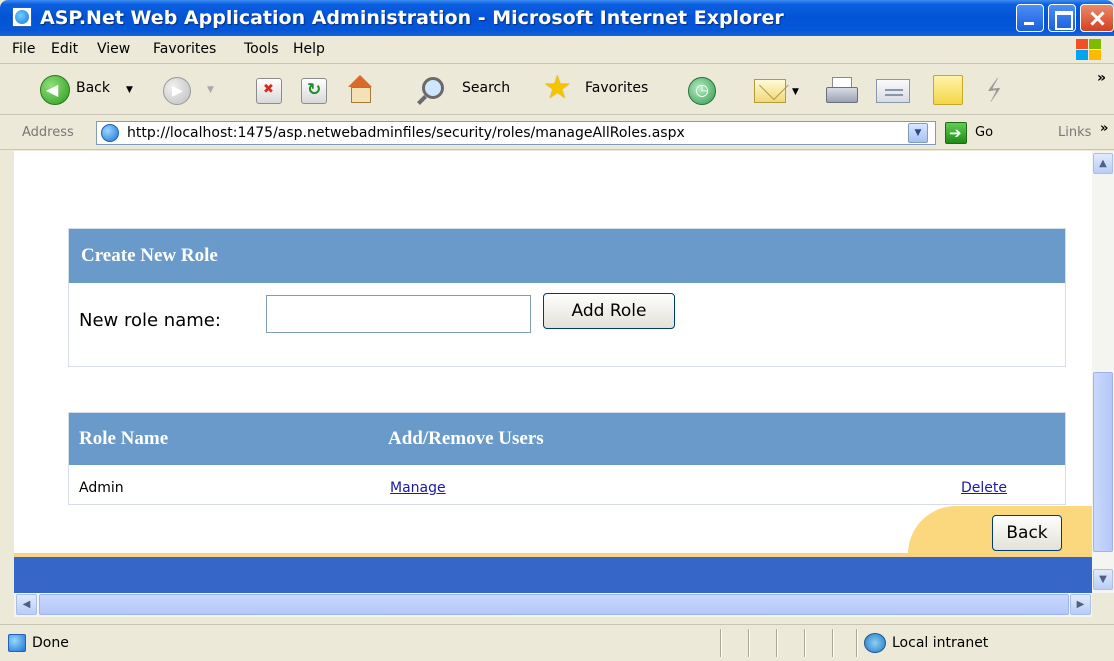  I want to click on menu-edit: Edit, so click(64, 49).